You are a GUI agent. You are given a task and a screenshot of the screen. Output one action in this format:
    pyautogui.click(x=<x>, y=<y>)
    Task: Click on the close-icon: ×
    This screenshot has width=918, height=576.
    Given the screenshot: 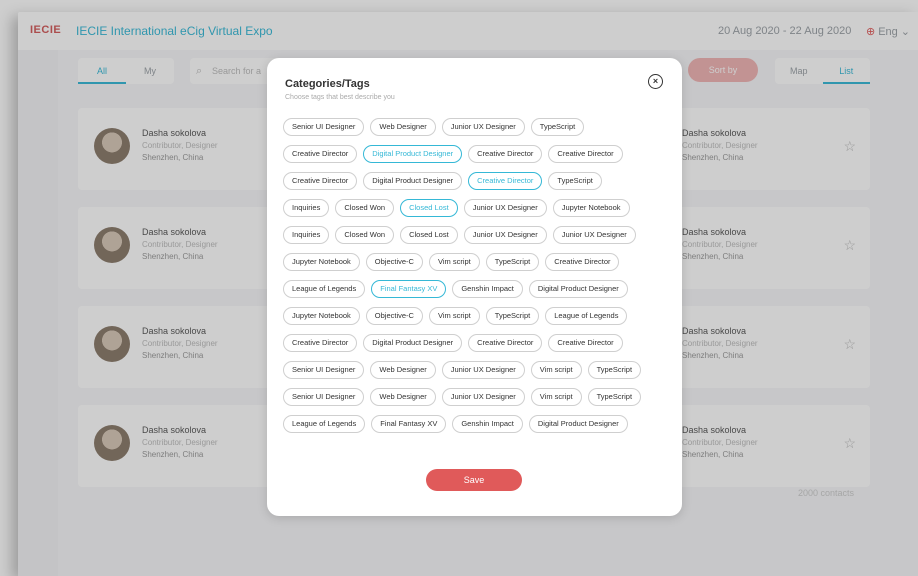 What is the action you would take?
    pyautogui.click(x=655, y=81)
    